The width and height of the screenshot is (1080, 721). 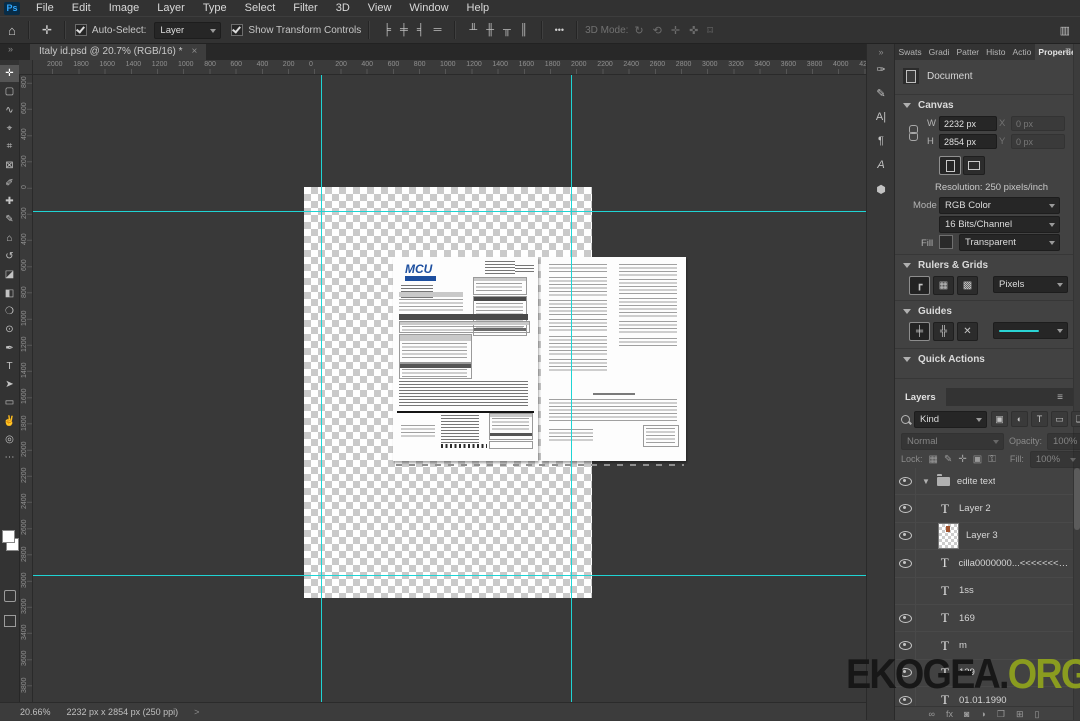 I want to click on menu-help: Help, so click(x=478, y=8).